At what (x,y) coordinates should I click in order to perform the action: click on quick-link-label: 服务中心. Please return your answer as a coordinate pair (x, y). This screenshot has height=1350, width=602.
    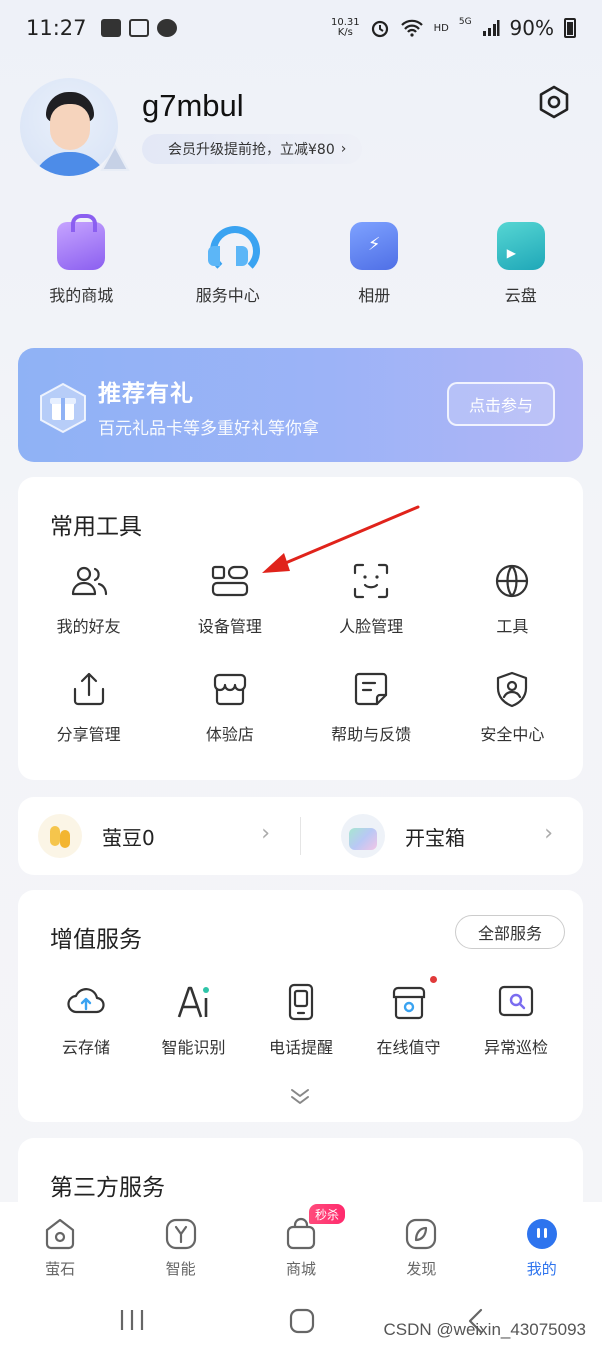
    Looking at the image, I should click on (227, 295).